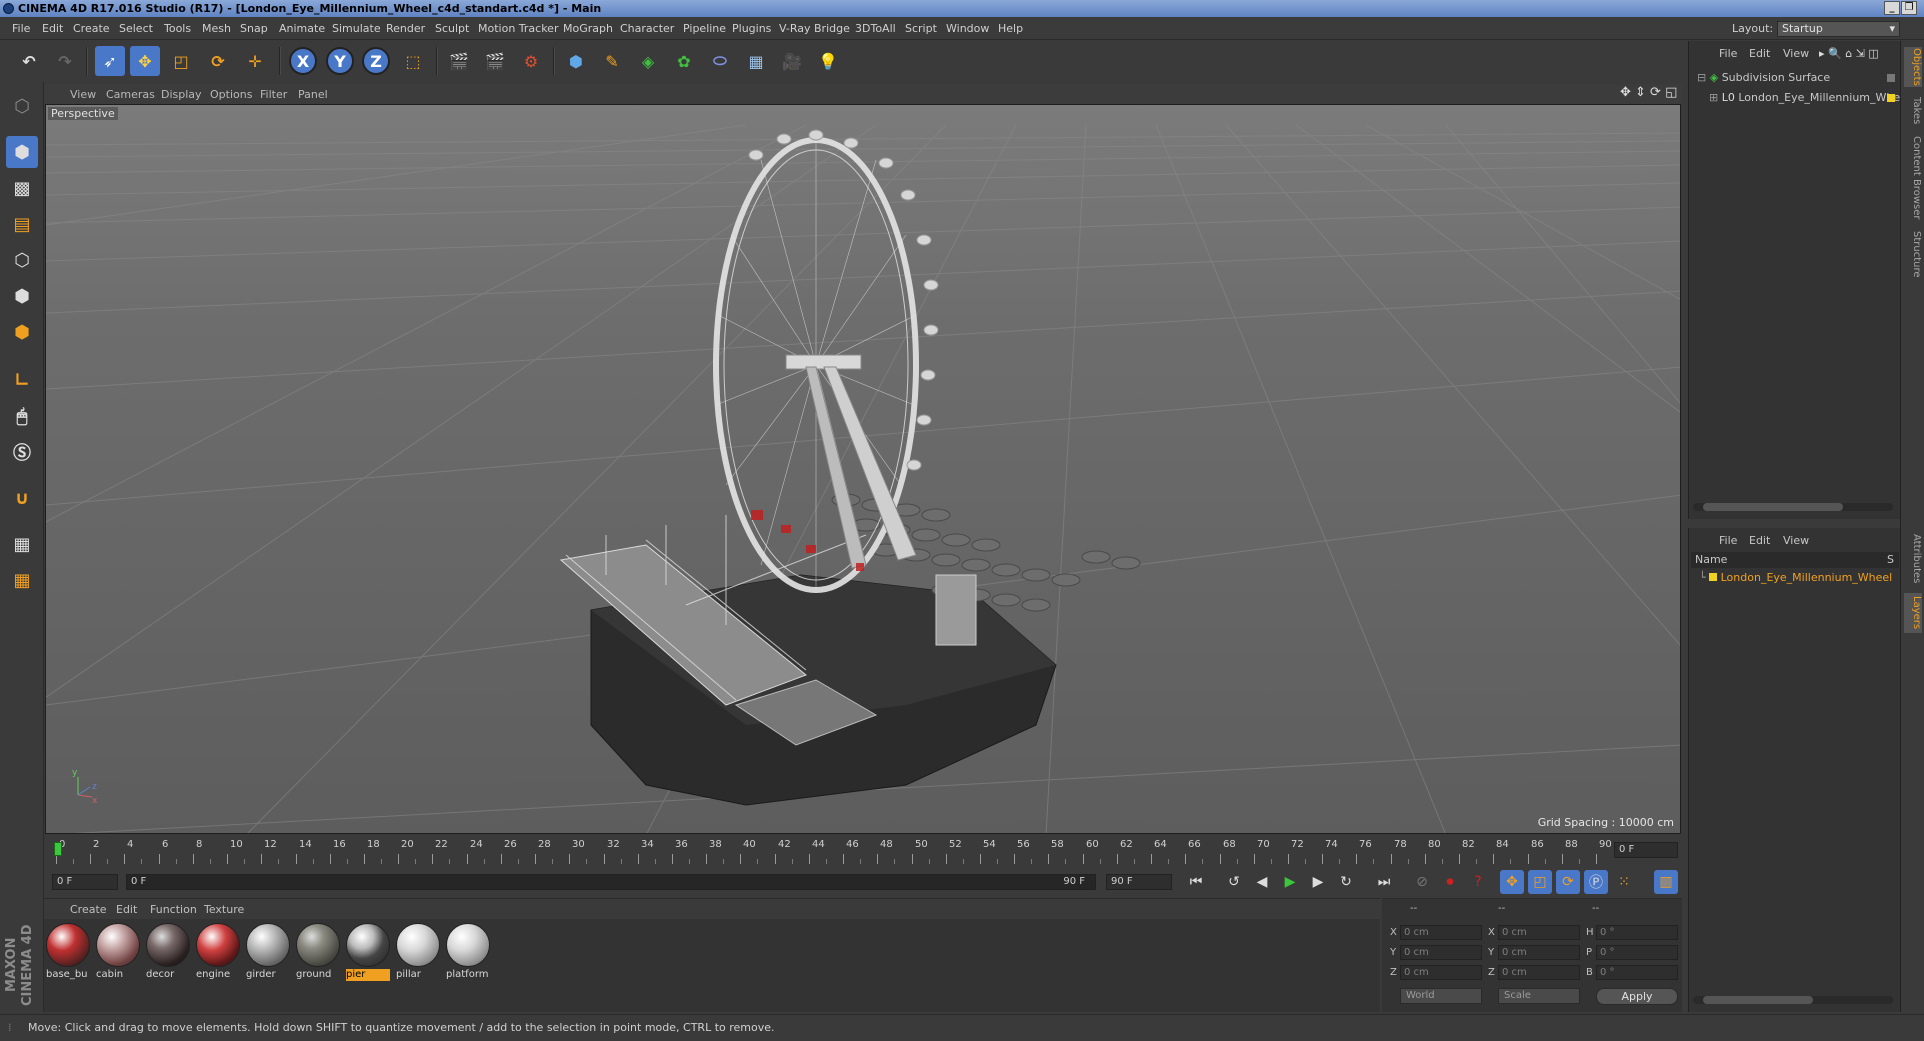  I want to click on visibility-dot, so click(1891, 78).